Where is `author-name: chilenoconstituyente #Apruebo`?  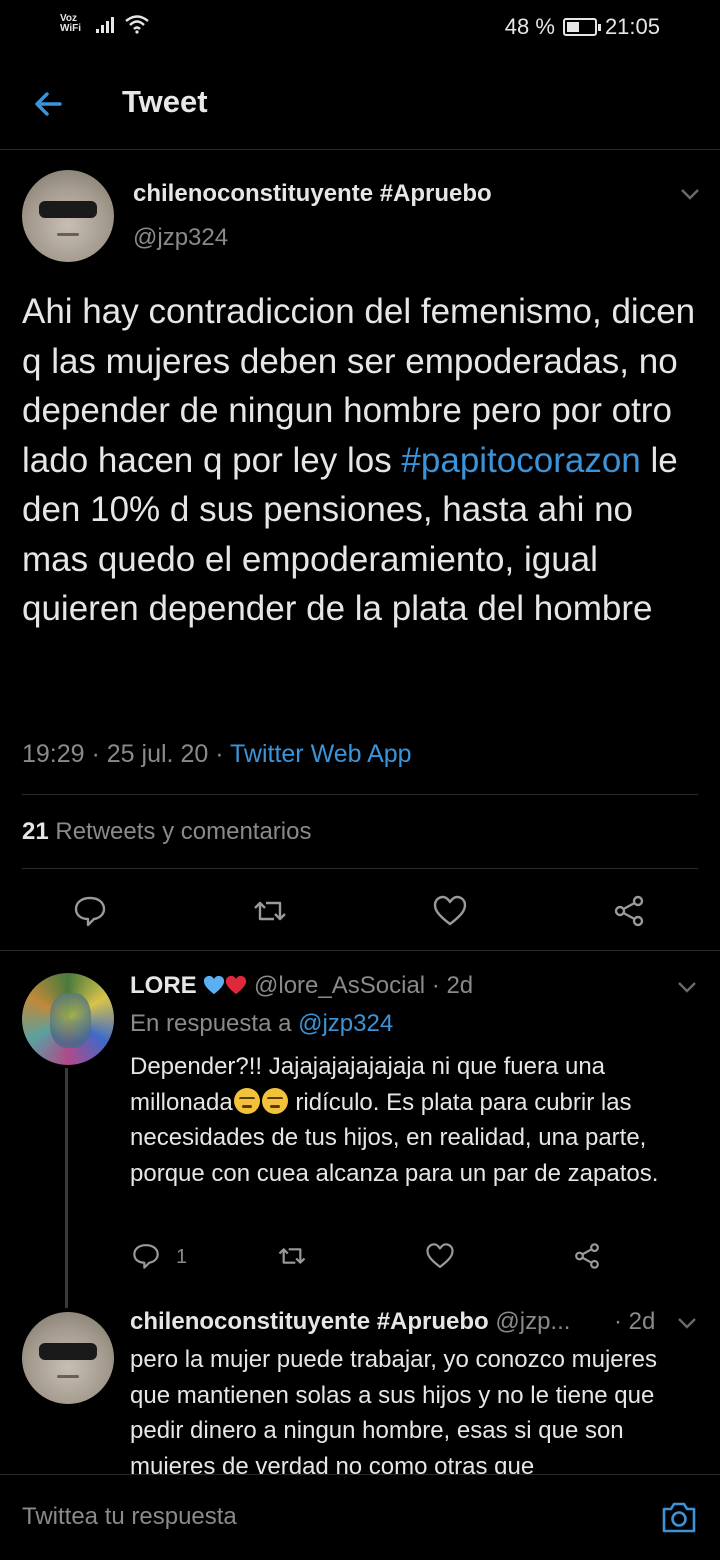
author-name: chilenoconstituyente #Apruebo is located at coordinates (312, 194).